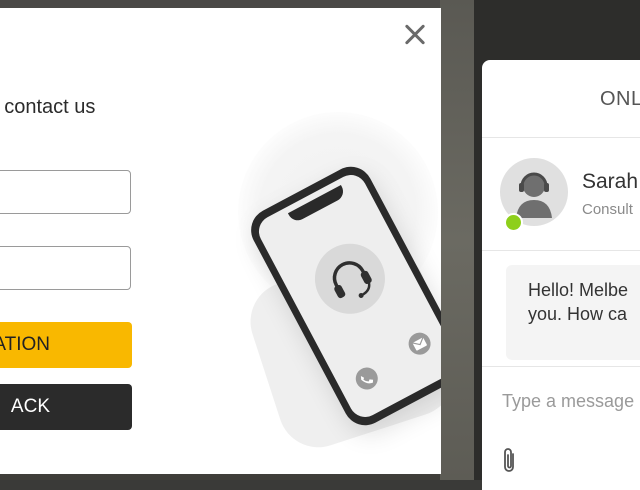 This screenshot has width=640, height=490. What do you see at coordinates (66, 407) in the screenshot?
I see `callback-button: ACK` at bounding box center [66, 407].